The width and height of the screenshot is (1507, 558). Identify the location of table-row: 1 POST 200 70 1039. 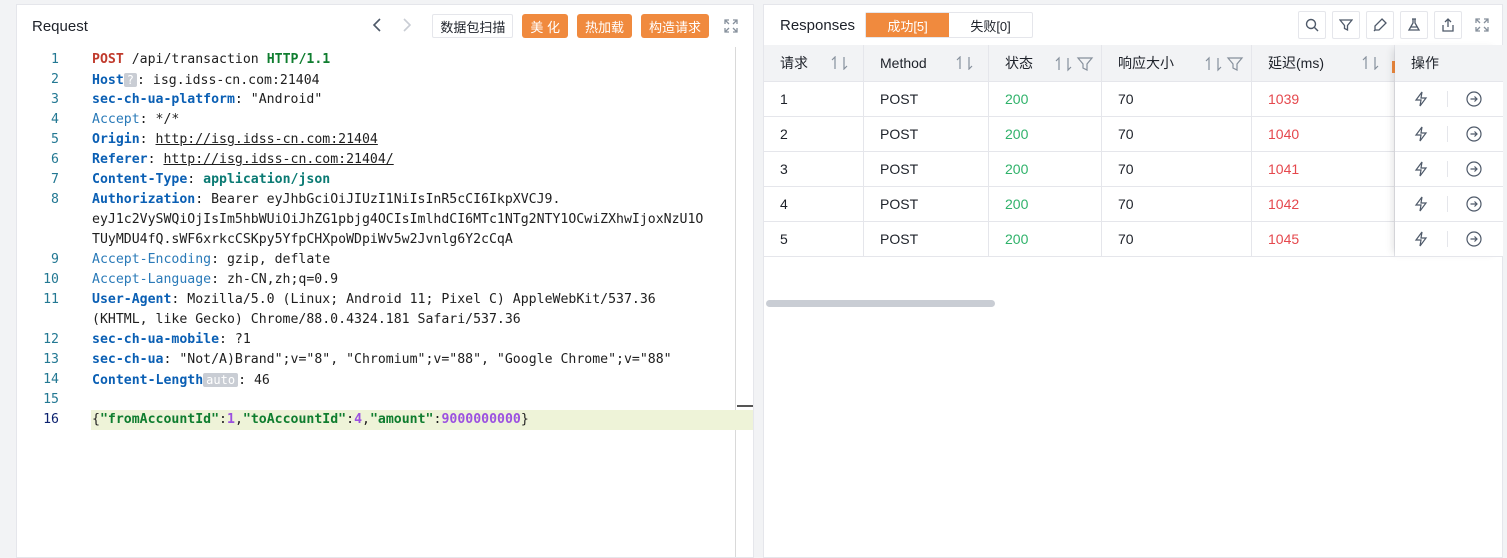
(1133, 99).